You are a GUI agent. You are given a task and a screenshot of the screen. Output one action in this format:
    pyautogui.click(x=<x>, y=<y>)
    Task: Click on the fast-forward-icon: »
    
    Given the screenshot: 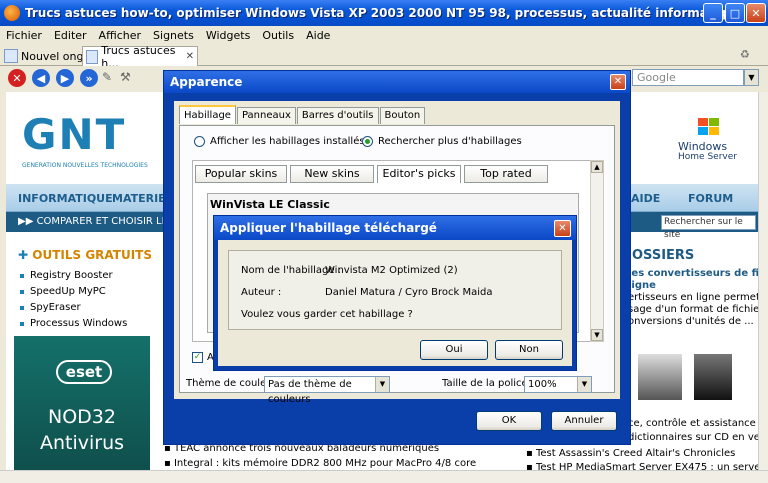 What is the action you would take?
    pyautogui.click(x=89, y=78)
    